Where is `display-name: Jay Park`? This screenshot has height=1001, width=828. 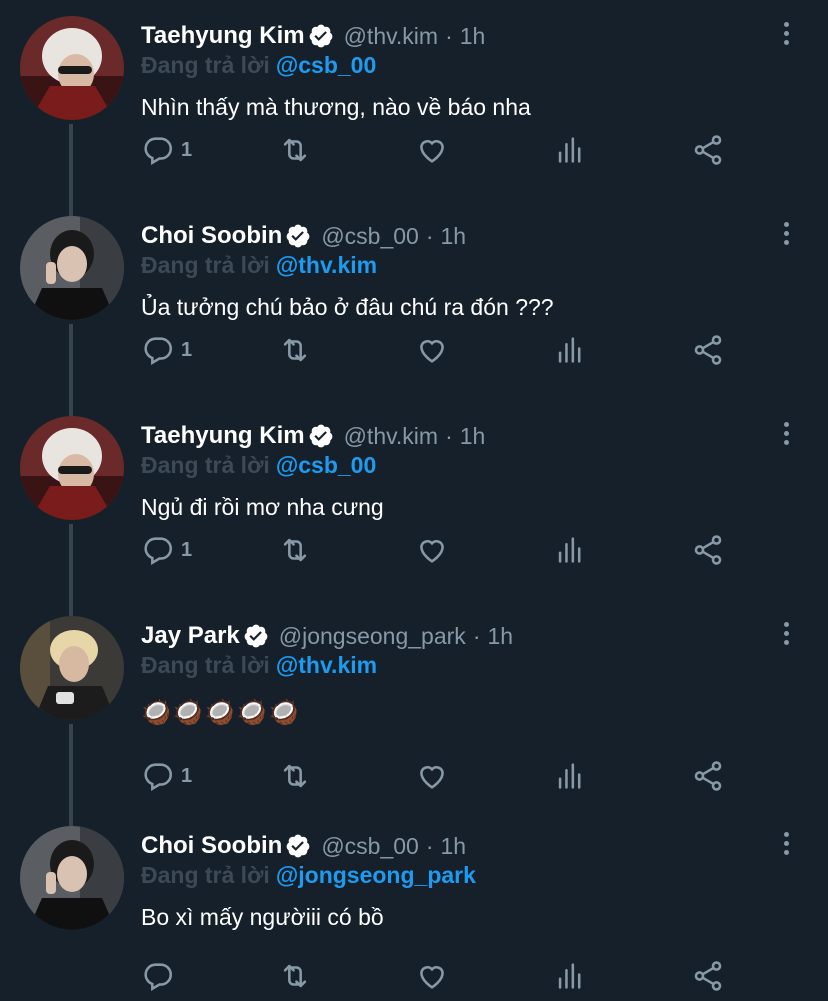 display-name: Jay Park is located at coordinates (190, 636).